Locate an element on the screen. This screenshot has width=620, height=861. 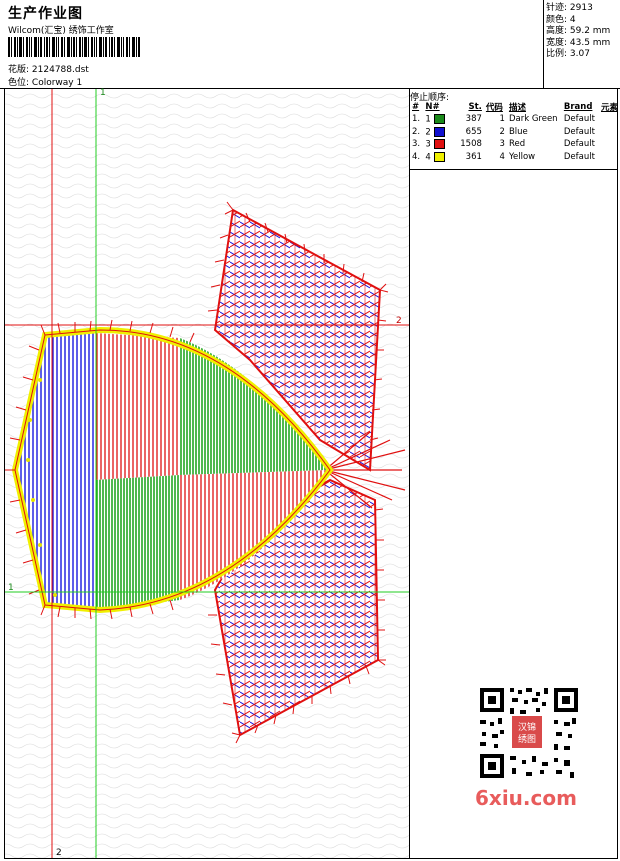
qr-code: 汉锦 绣图 is located at coordinates (525, 732).